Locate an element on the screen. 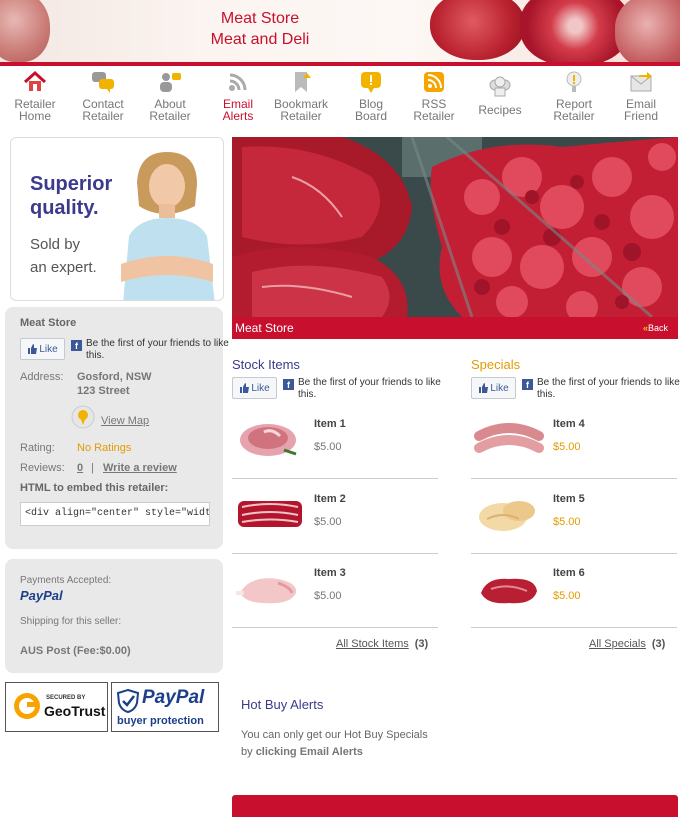 Image resolution: width=680 pixels, height=820 pixels. rating-value: No Ratings is located at coordinates (104, 448).